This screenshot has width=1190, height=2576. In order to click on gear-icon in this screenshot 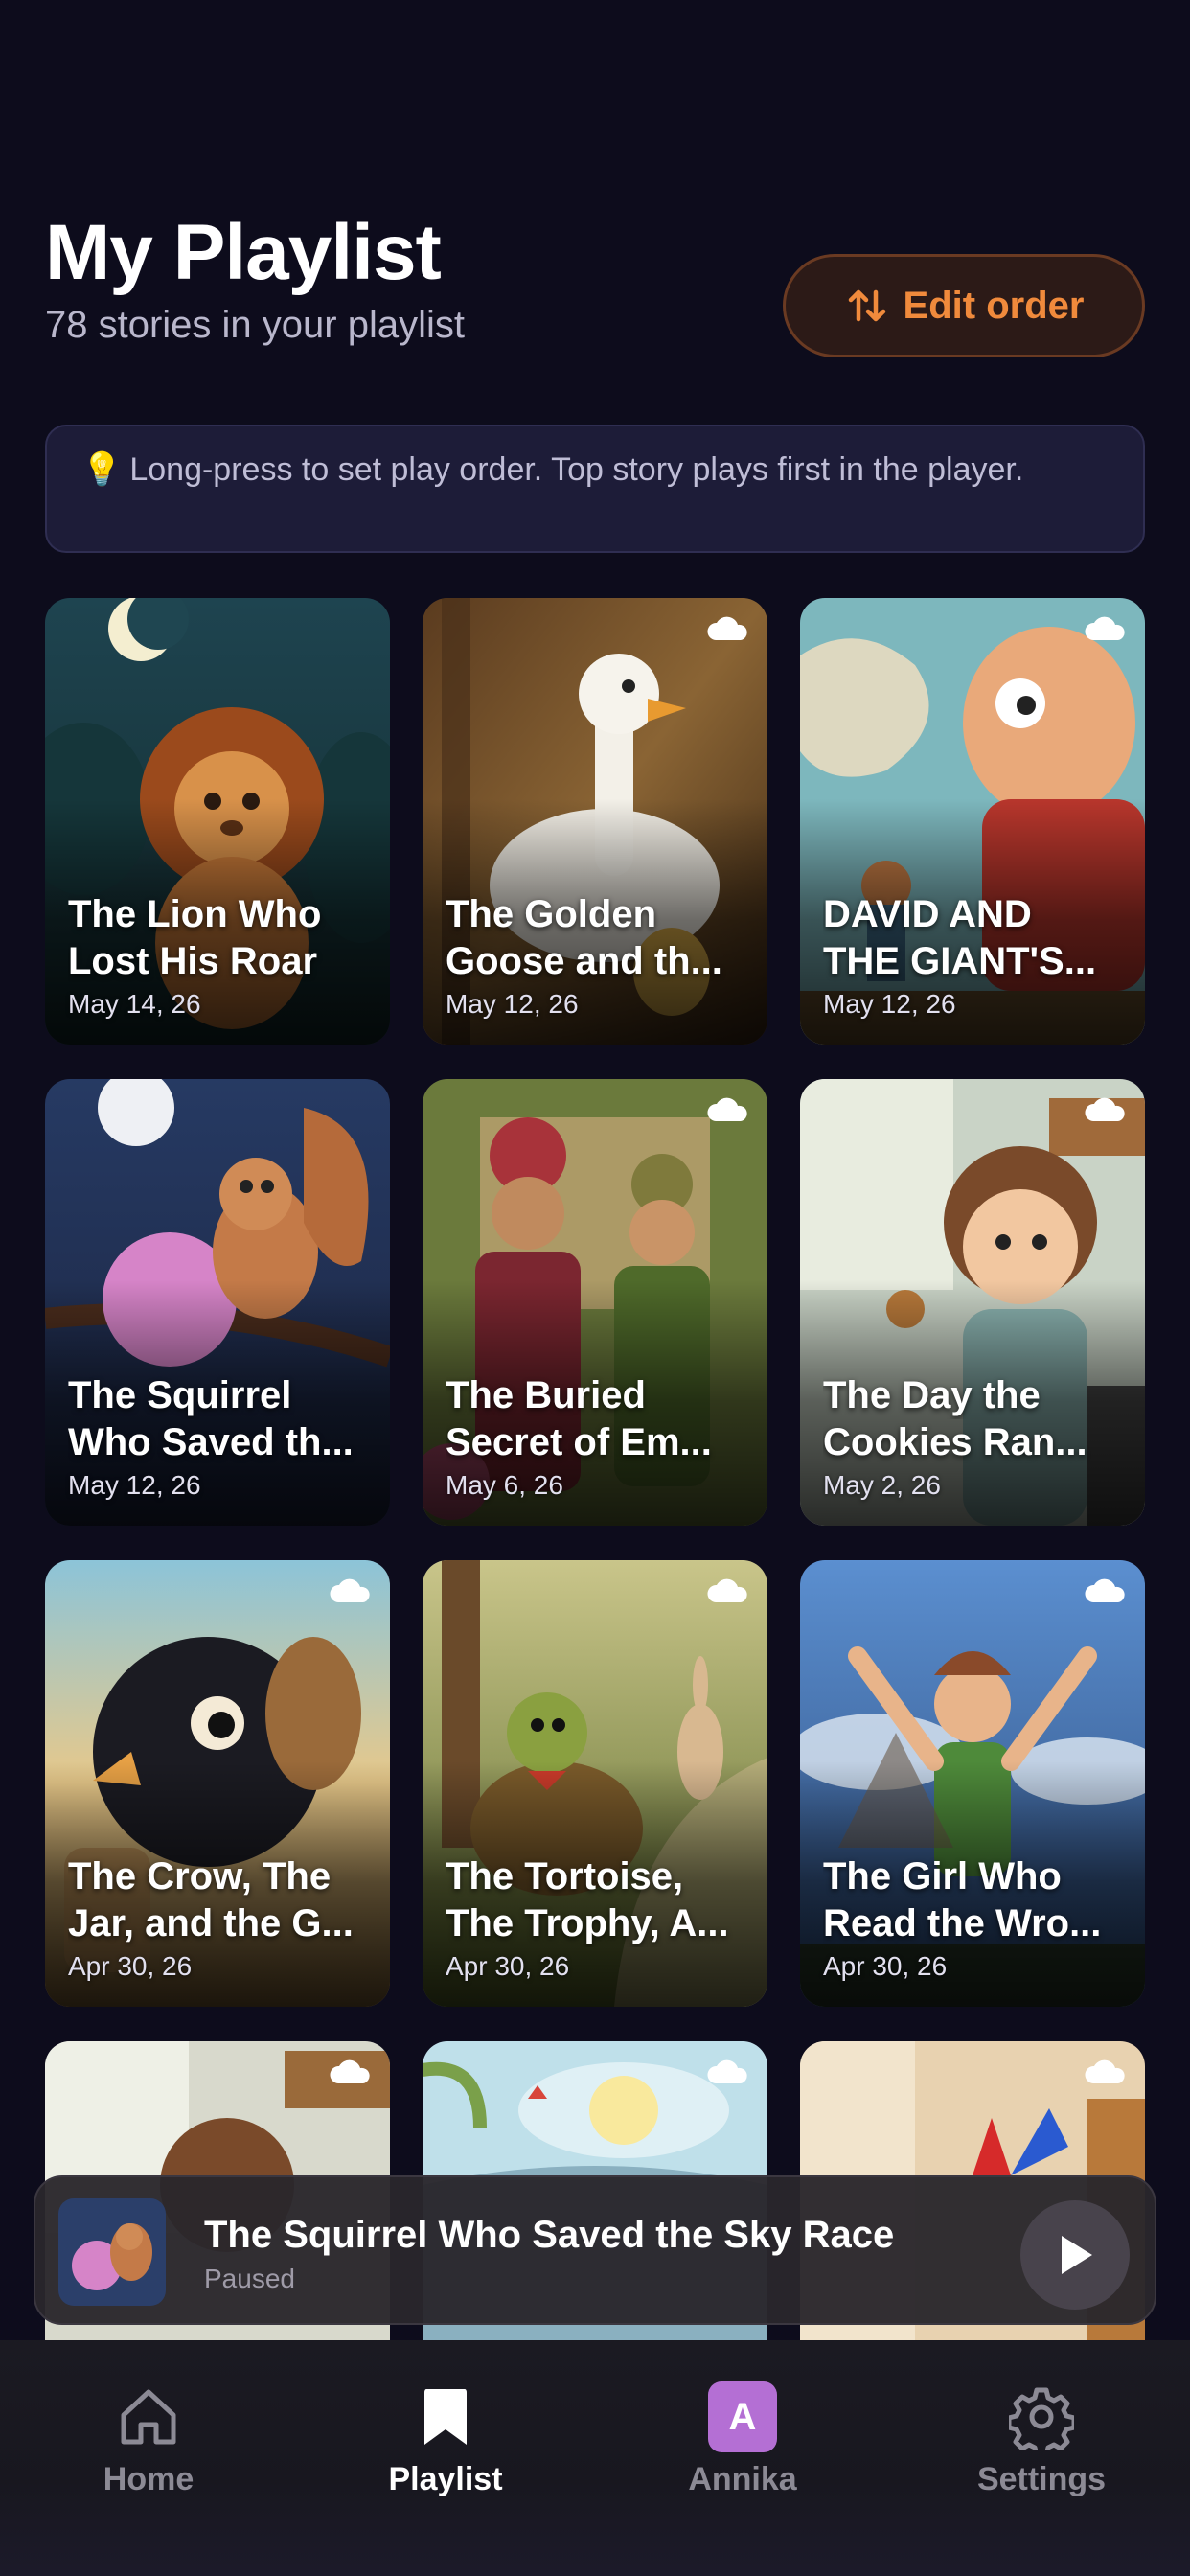, I will do `click(1041, 2418)`.